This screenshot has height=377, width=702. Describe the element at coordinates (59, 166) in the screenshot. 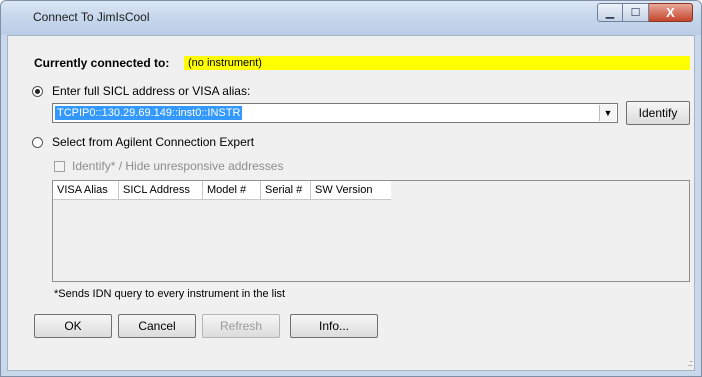

I see `identify-checkbox` at that location.